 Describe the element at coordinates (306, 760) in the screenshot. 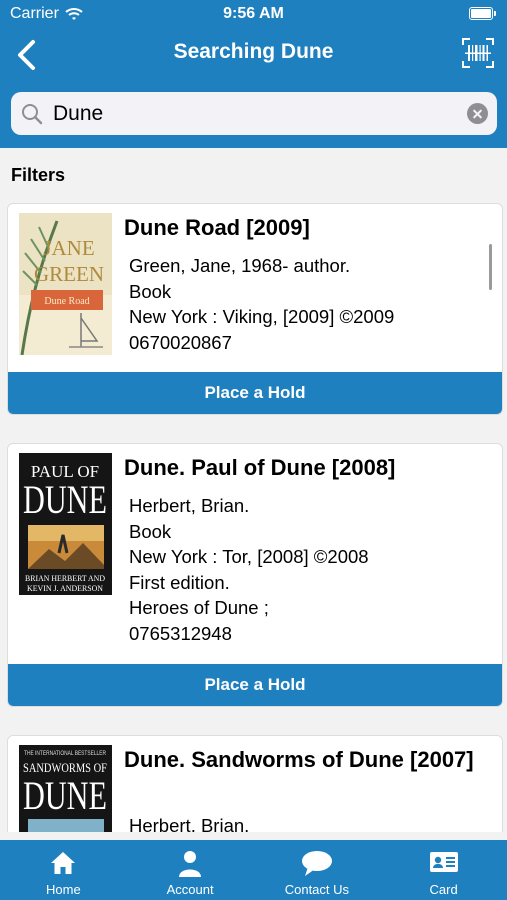

I see `result-title: Dune. Sandworms of Dune [2007]` at that location.